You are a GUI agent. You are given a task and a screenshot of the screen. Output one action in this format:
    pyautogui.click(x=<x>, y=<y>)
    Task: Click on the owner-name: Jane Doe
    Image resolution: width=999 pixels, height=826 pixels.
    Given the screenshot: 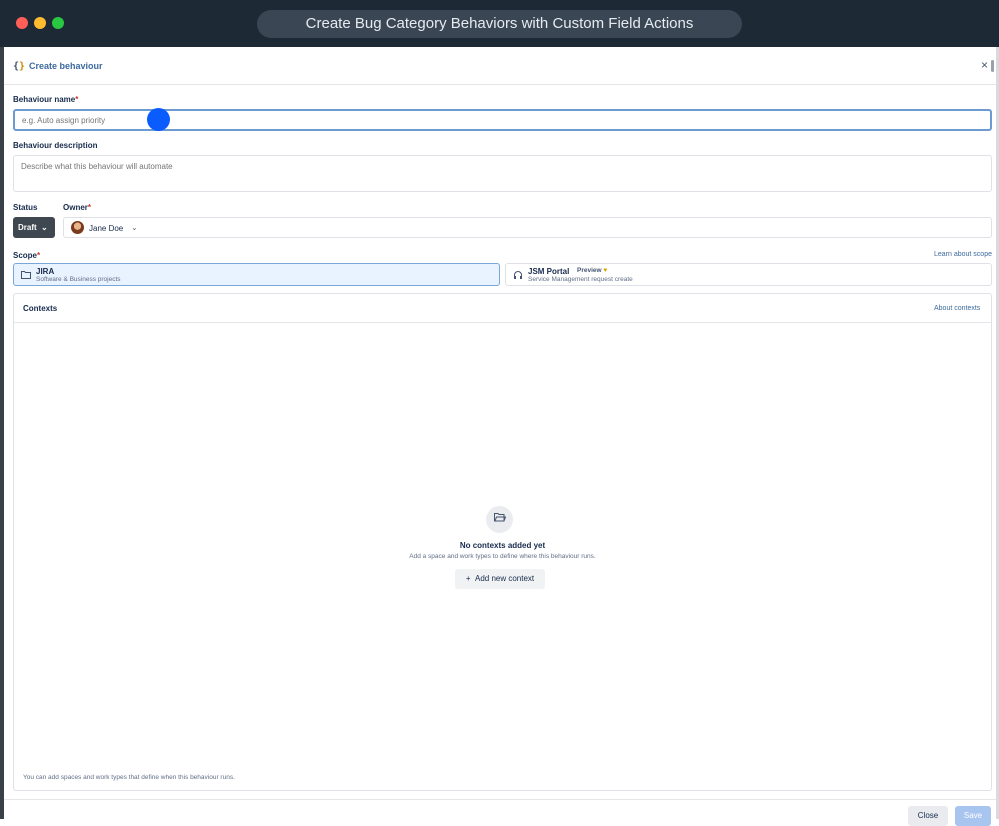 What is the action you would take?
    pyautogui.click(x=106, y=228)
    